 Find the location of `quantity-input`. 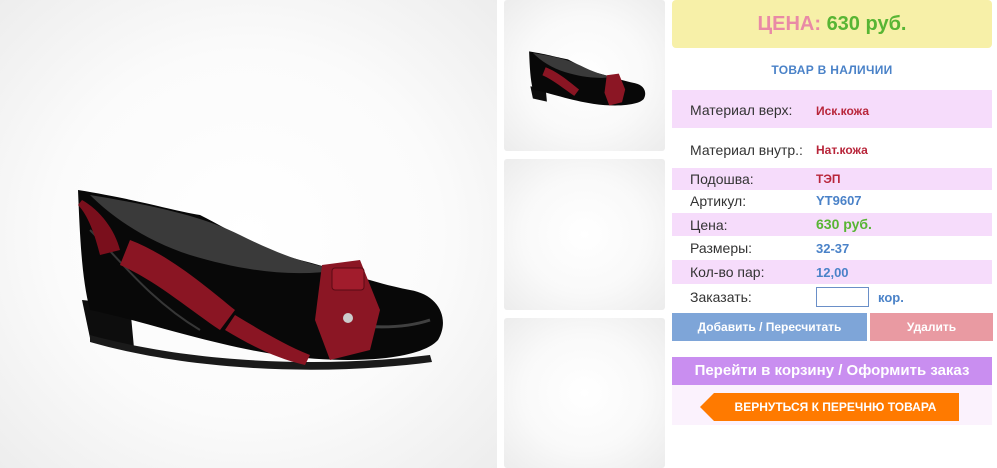

quantity-input is located at coordinates (842, 297).